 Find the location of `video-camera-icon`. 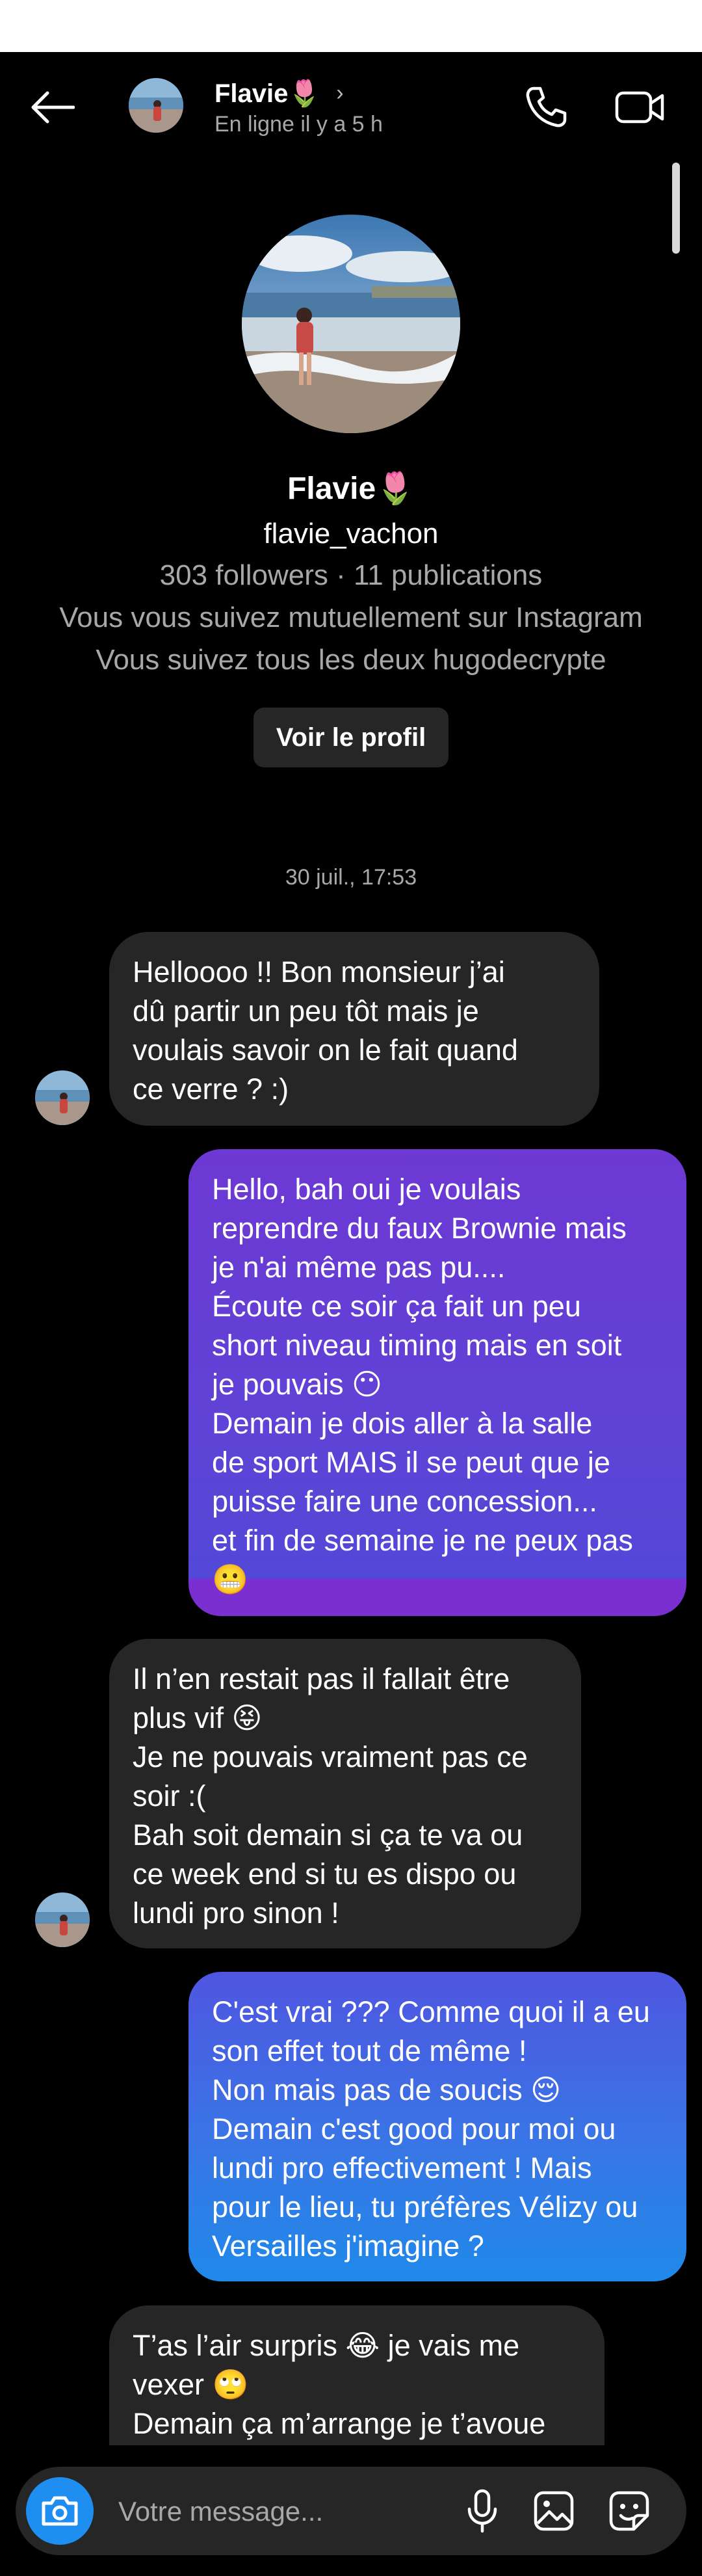

video-camera-icon is located at coordinates (640, 107).